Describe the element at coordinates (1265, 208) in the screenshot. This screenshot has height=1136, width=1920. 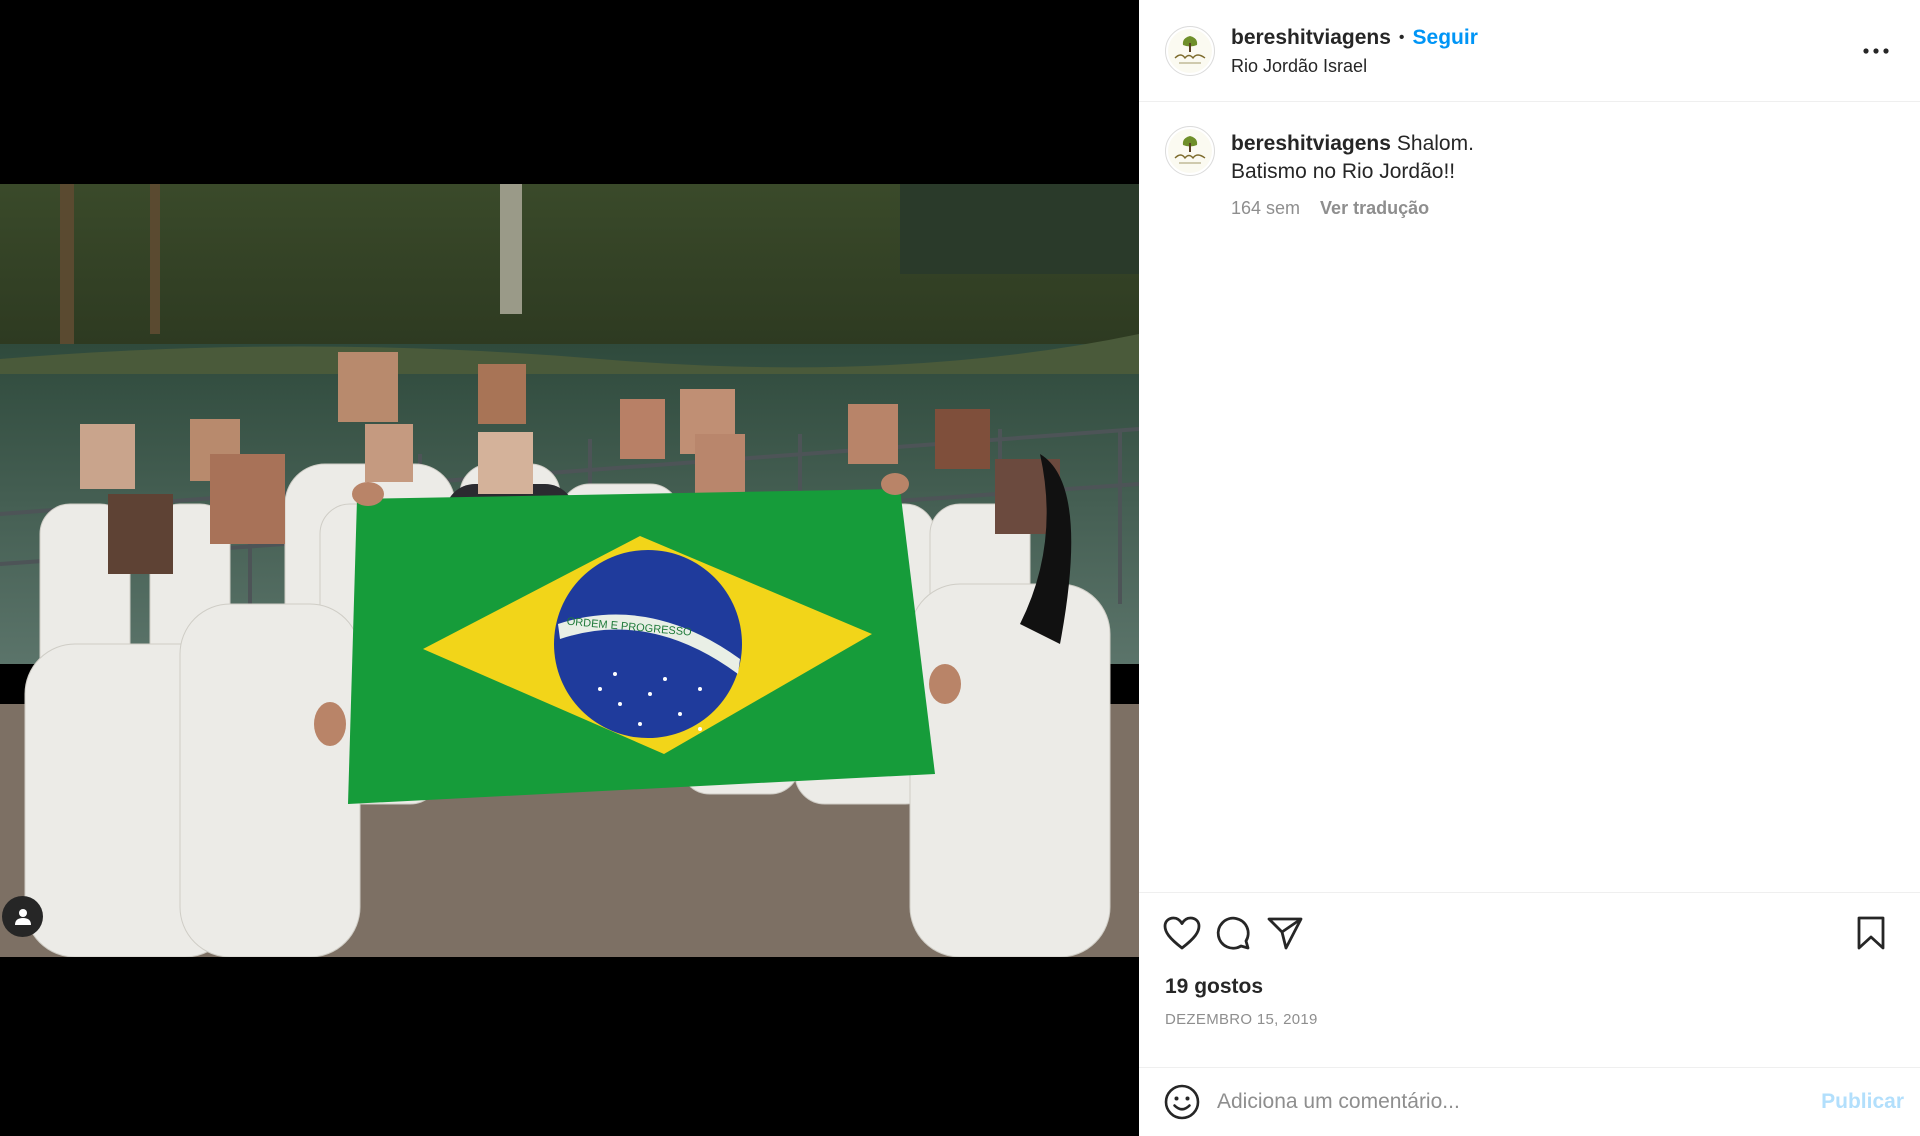
I see `post-age: 164 sem` at that location.